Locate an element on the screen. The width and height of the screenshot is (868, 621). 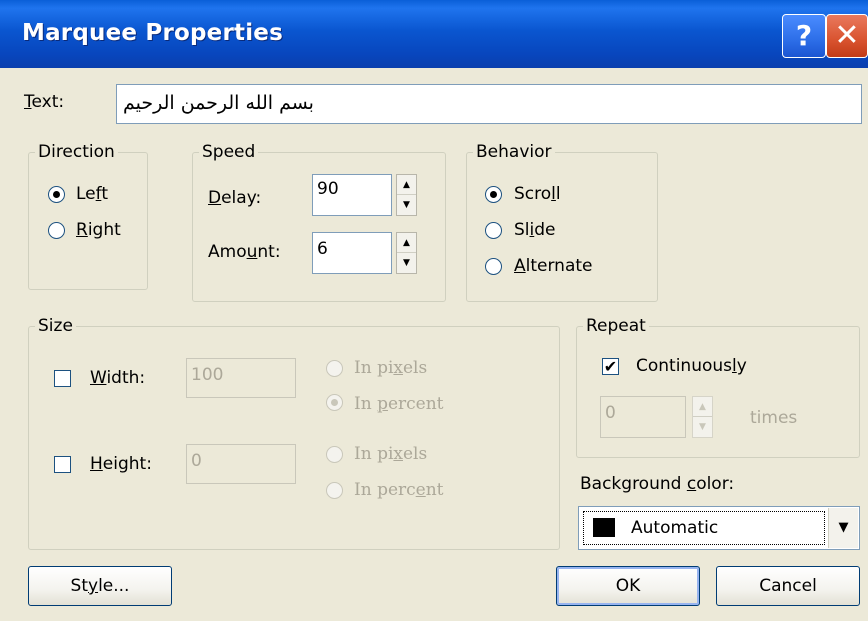
direction-legend: Direction is located at coordinates (76, 152).